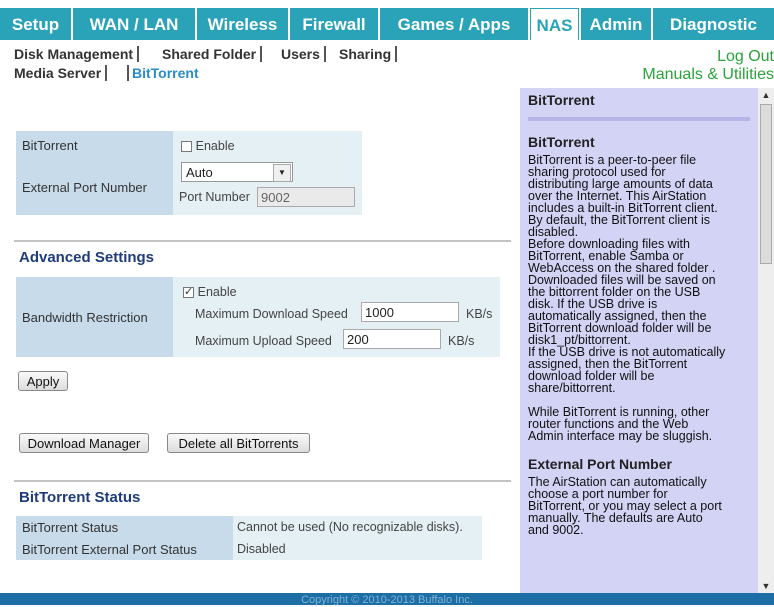  I want to click on download-manager-button: Download Manager, so click(84, 443).